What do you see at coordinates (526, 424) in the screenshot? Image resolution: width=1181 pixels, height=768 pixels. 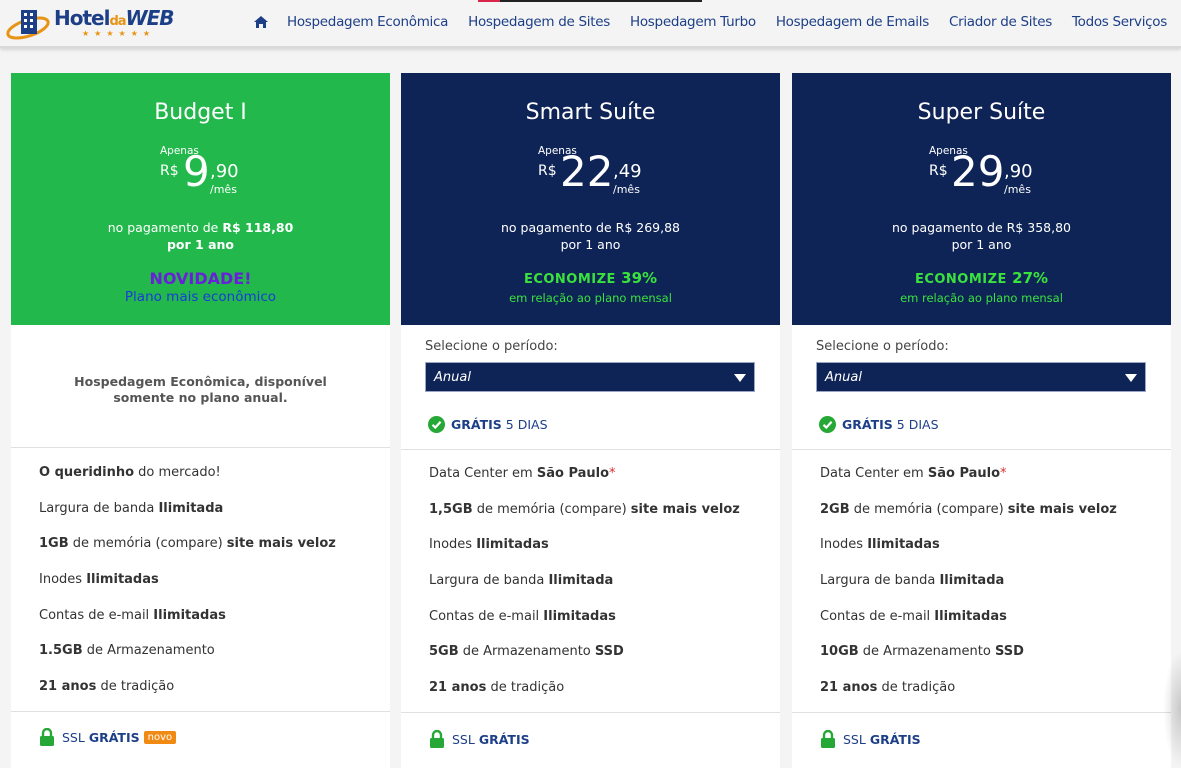 I see `trial-days: 5 DIAS` at bounding box center [526, 424].